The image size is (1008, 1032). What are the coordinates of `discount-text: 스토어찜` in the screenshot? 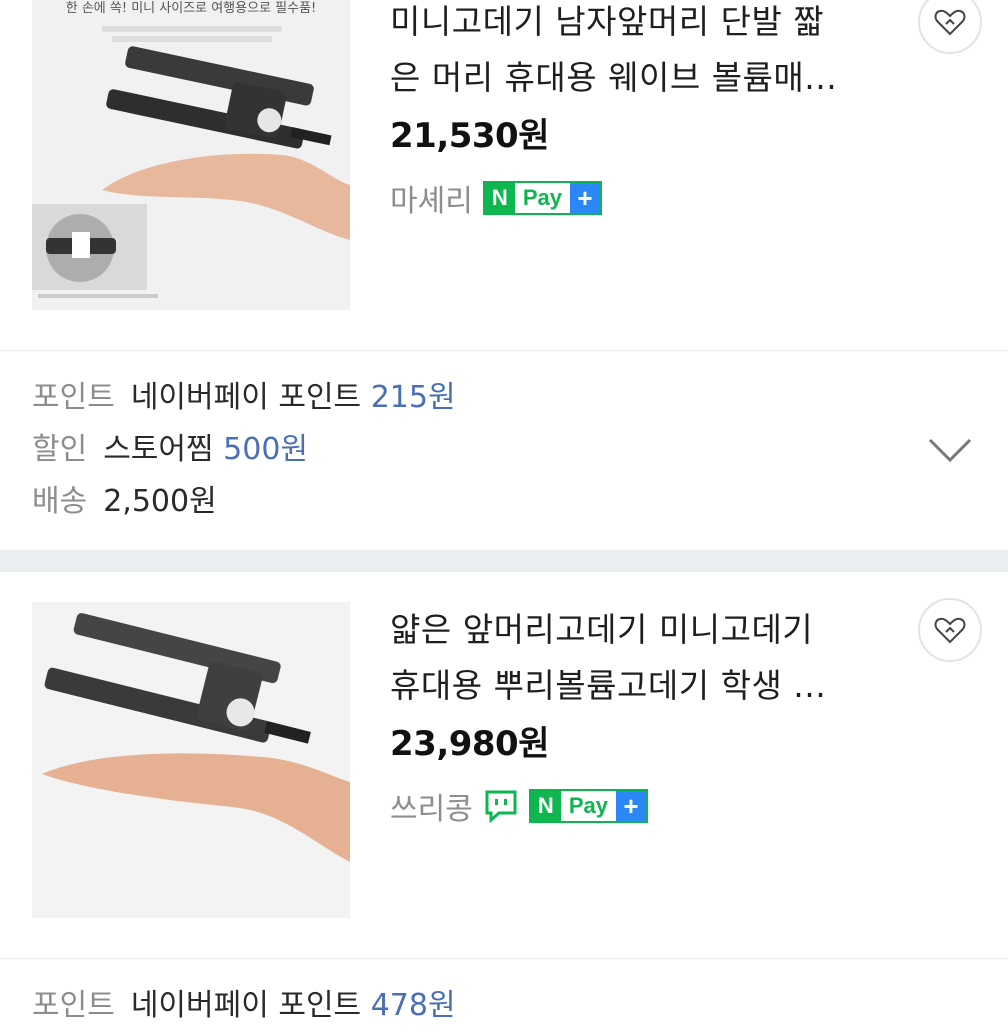 It's located at (158, 449).